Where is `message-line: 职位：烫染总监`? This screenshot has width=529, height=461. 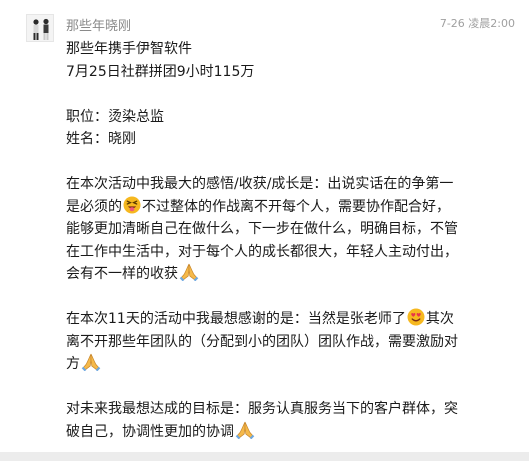
message-line: 职位：烫染总监 is located at coordinates (115, 116).